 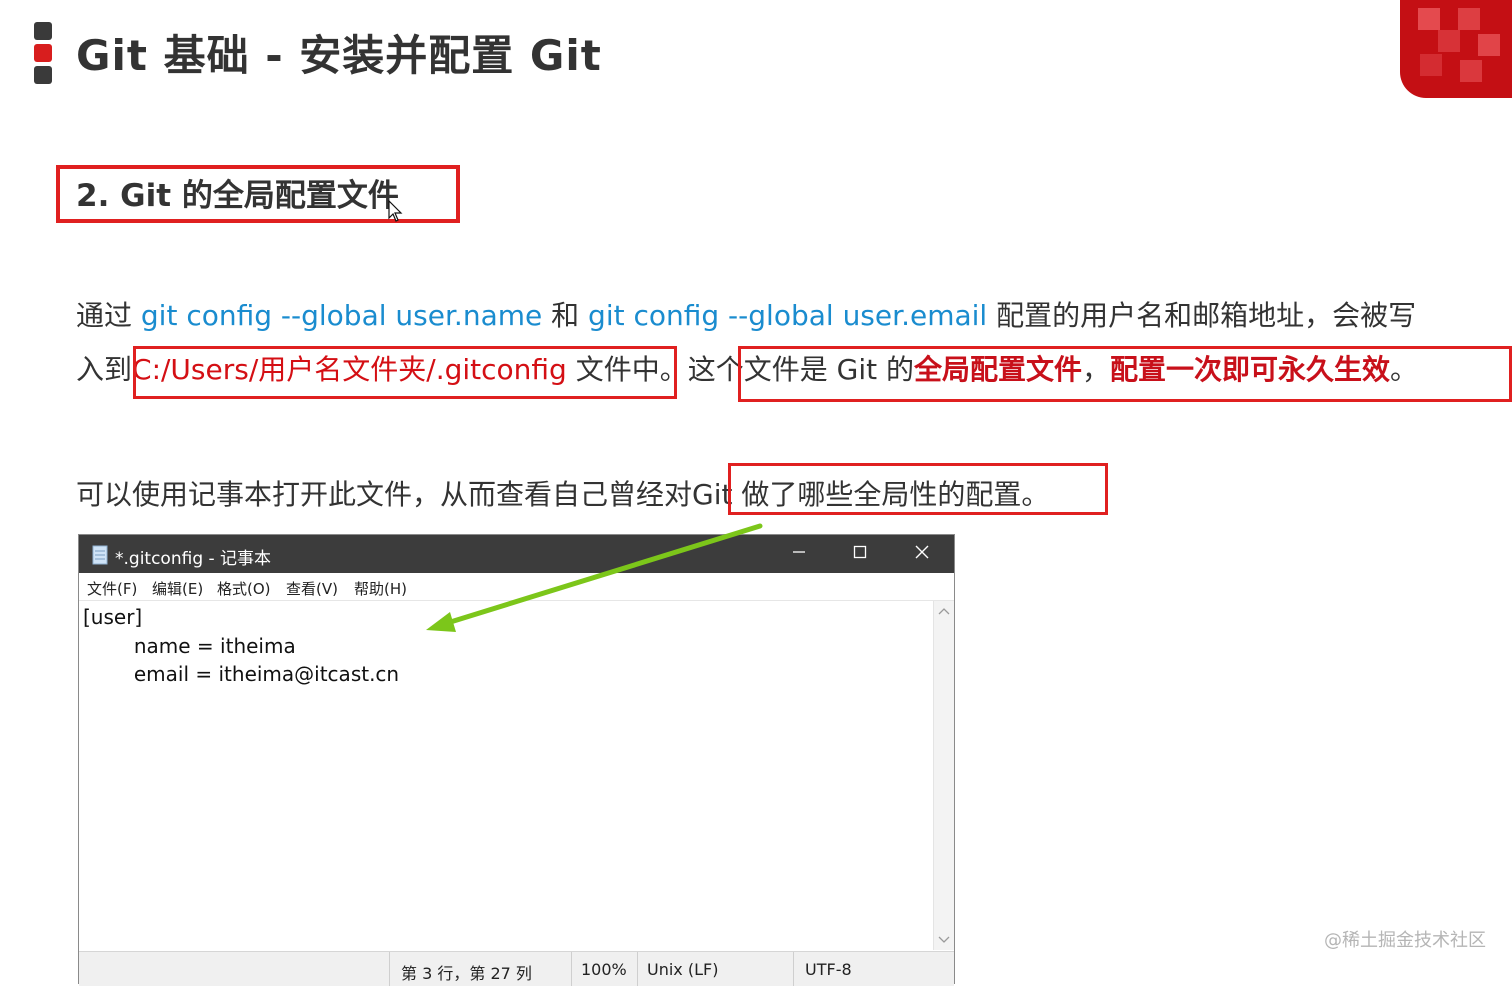 I want to click on maximize-icon, so click(x=860, y=552).